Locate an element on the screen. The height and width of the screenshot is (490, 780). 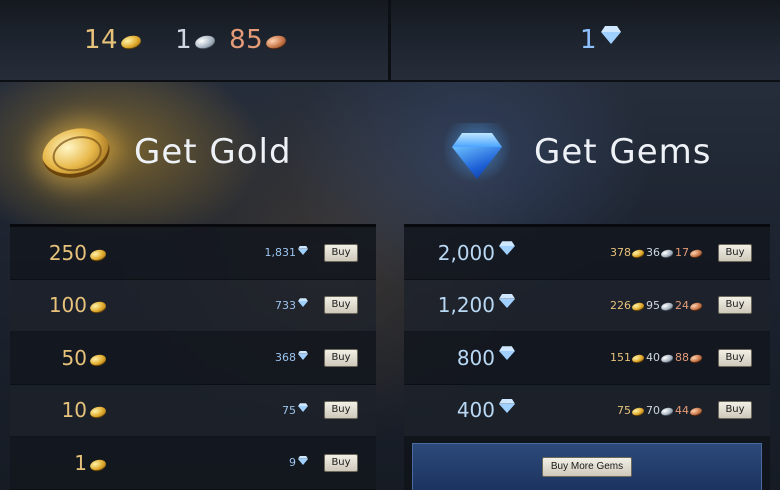
buy-more-gems-button: Buy More Gems is located at coordinates (587, 467).